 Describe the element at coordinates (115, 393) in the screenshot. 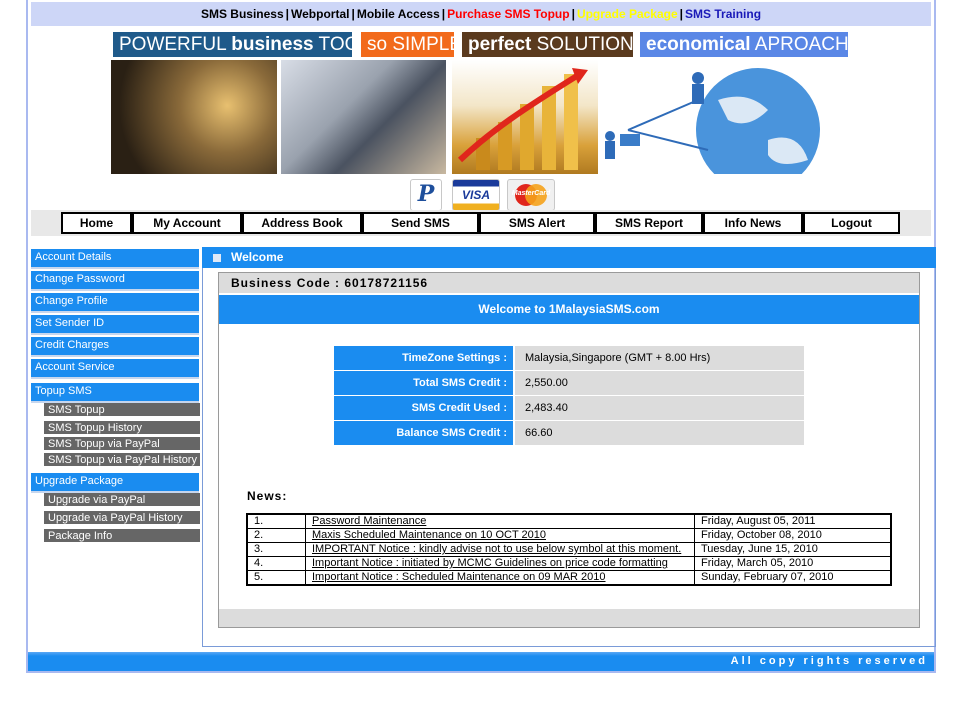

I see `sidebar-topup-sms: Topup SMS` at that location.